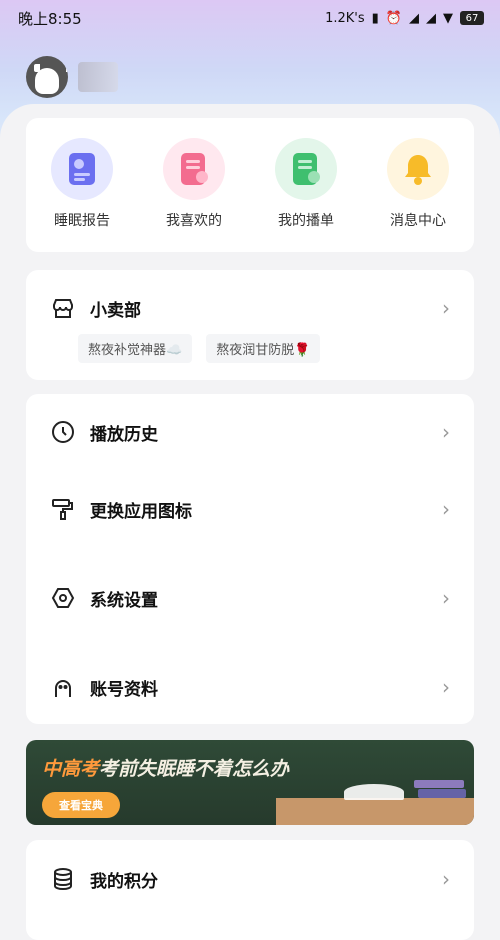  What do you see at coordinates (250, 432) in the screenshot?
I see `menu-item-play-history: 播放历史 ›` at bounding box center [250, 432].